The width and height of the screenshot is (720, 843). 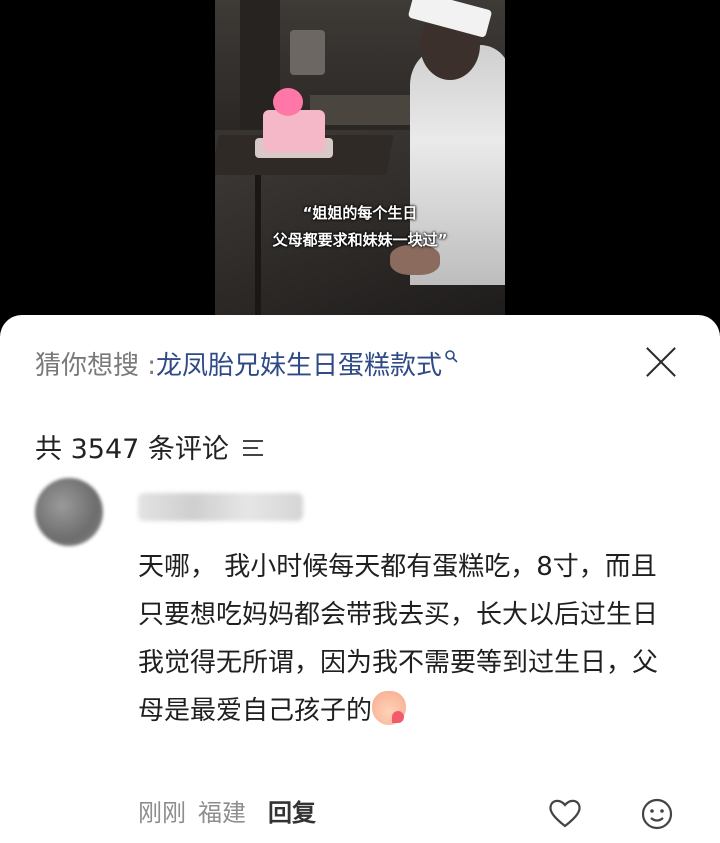 I want to click on video-cake-topper, so click(x=288, y=102).